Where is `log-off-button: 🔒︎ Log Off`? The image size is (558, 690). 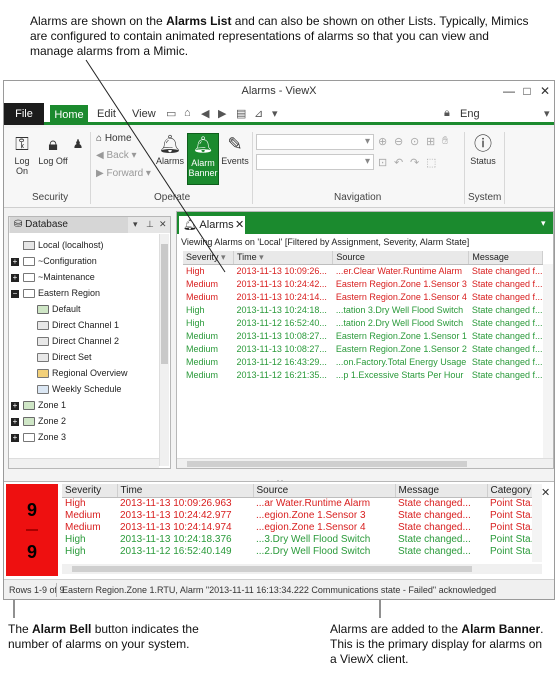 log-off-button: 🔒︎ Log Off is located at coordinates (53, 150).